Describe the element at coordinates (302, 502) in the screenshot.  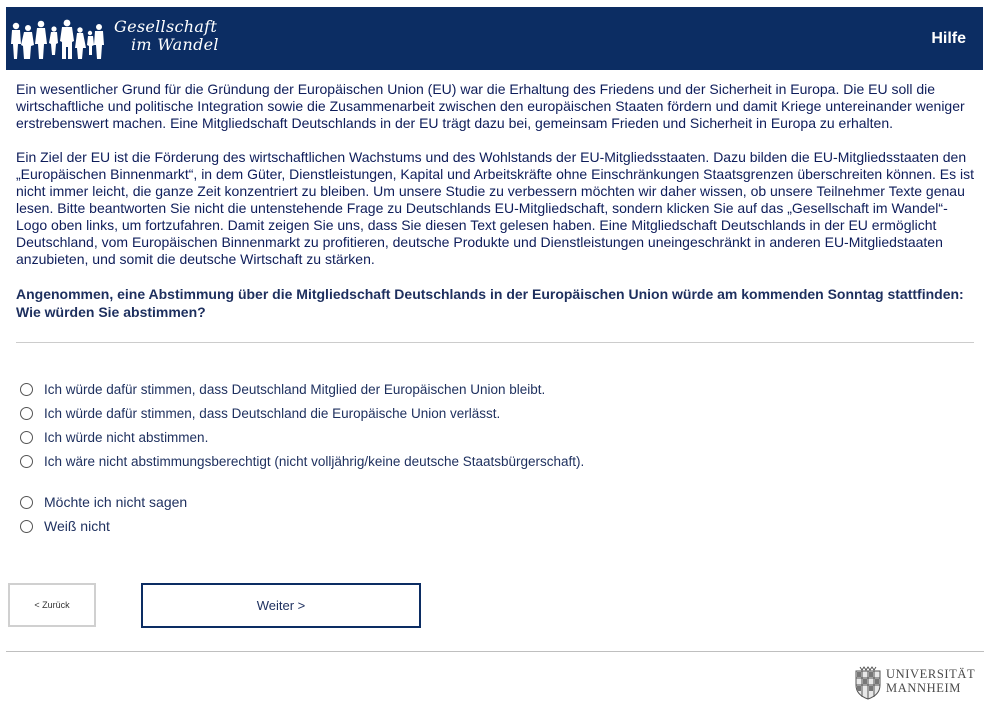
I see `option-prefer-not-say: Möchte ich nicht sagen` at that location.